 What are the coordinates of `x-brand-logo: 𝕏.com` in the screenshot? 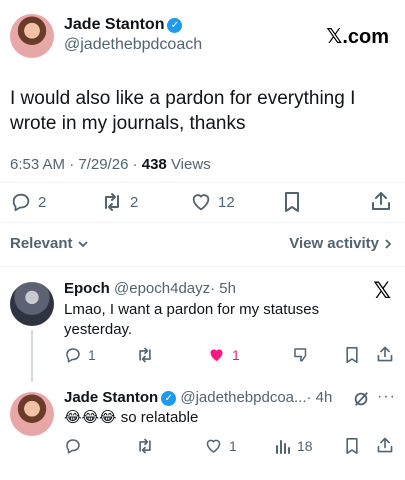 It's located at (357, 37).